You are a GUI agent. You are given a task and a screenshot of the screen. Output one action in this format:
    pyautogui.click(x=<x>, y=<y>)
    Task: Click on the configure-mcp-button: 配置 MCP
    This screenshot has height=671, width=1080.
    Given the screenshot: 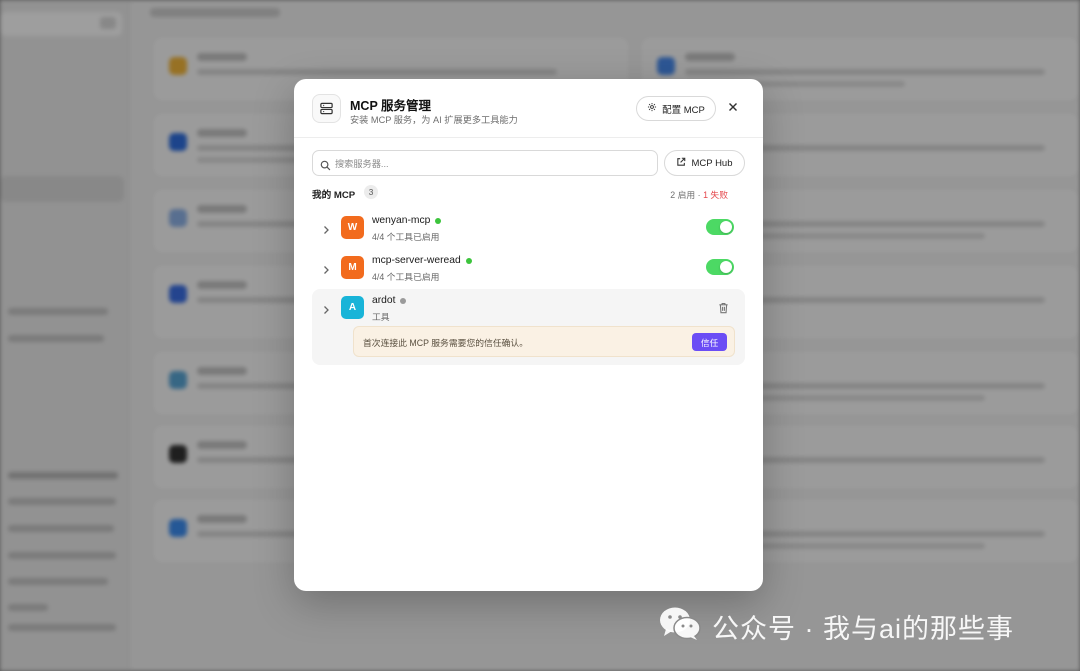 What is the action you would take?
    pyautogui.click(x=676, y=108)
    